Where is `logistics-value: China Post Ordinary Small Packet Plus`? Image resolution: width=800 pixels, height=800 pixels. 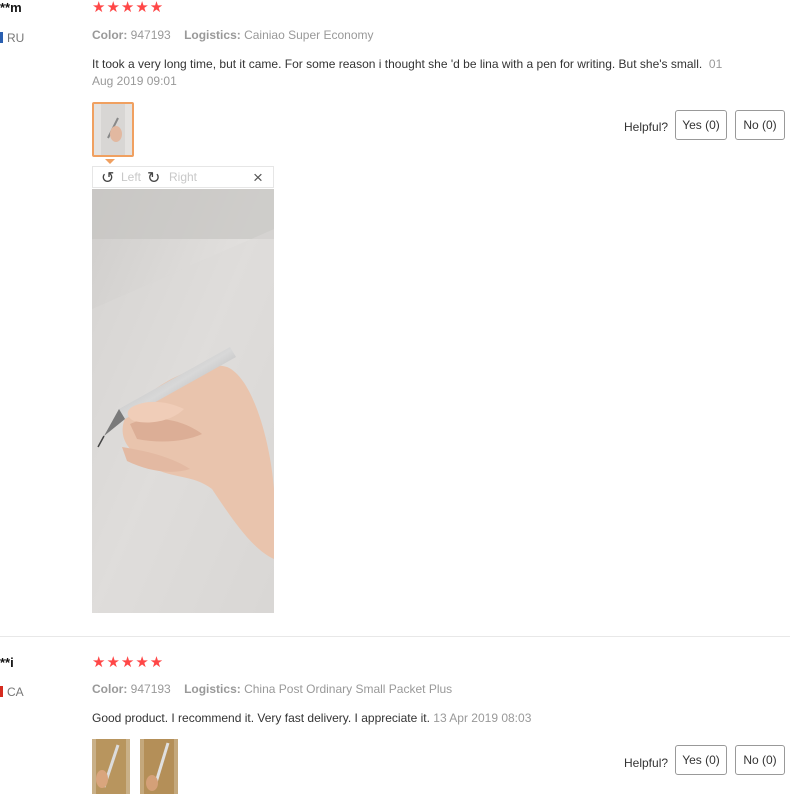
logistics-value: China Post Ordinary Small Packet Plus is located at coordinates (348, 689).